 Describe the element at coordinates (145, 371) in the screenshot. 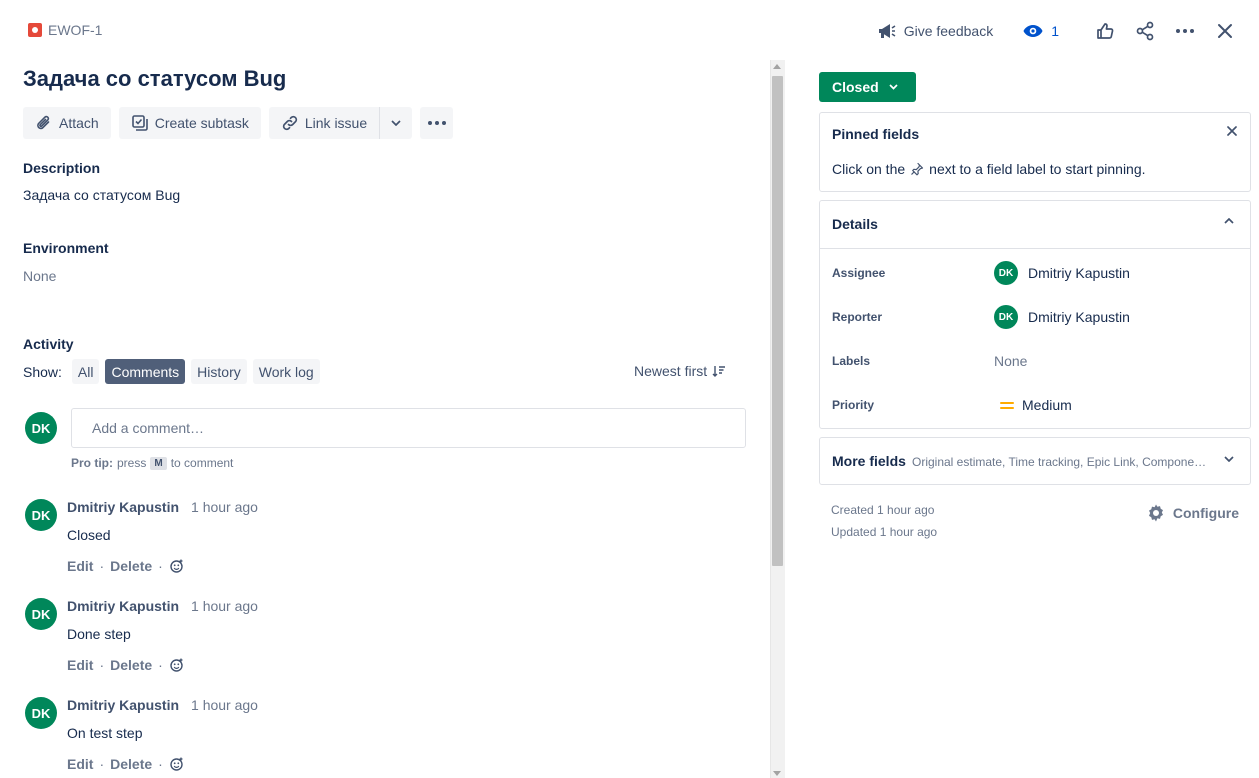

I see `filter-comments: Comments` at that location.